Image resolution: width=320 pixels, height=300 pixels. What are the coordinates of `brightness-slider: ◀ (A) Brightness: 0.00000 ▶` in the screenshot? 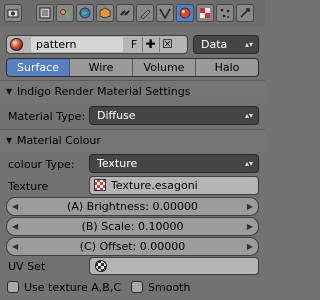 It's located at (132, 206).